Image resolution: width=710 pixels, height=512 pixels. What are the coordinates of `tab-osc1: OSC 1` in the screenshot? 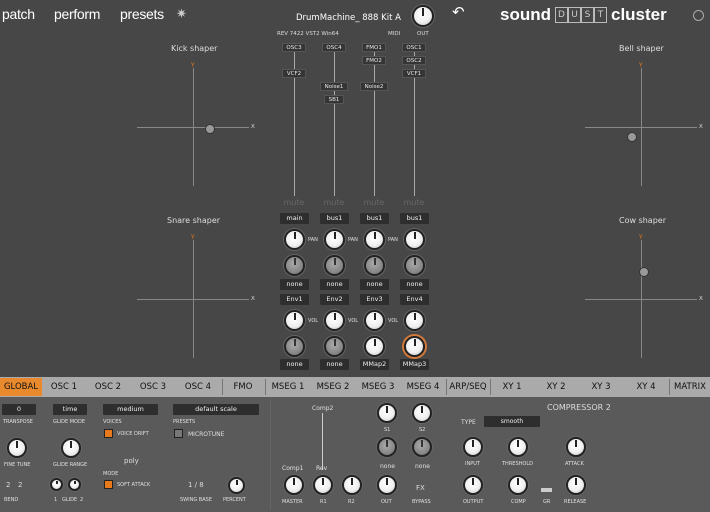 It's located at (64, 387).